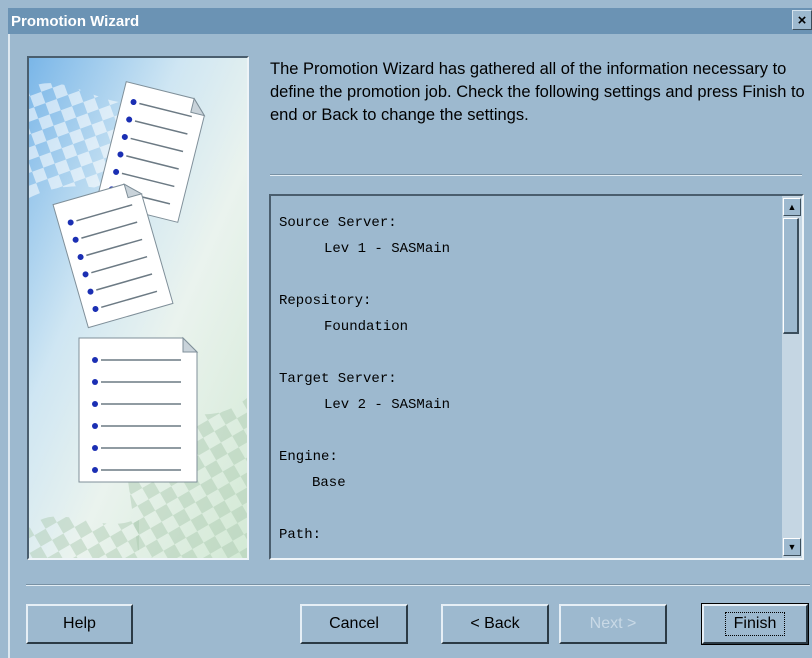 This screenshot has width=812, height=658. What do you see at coordinates (79, 624) in the screenshot?
I see `help-button: Help` at bounding box center [79, 624].